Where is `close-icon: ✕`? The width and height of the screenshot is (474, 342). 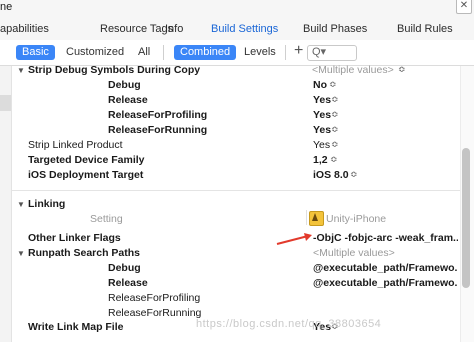
close-icon: ✕ is located at coordinates (464, 7).